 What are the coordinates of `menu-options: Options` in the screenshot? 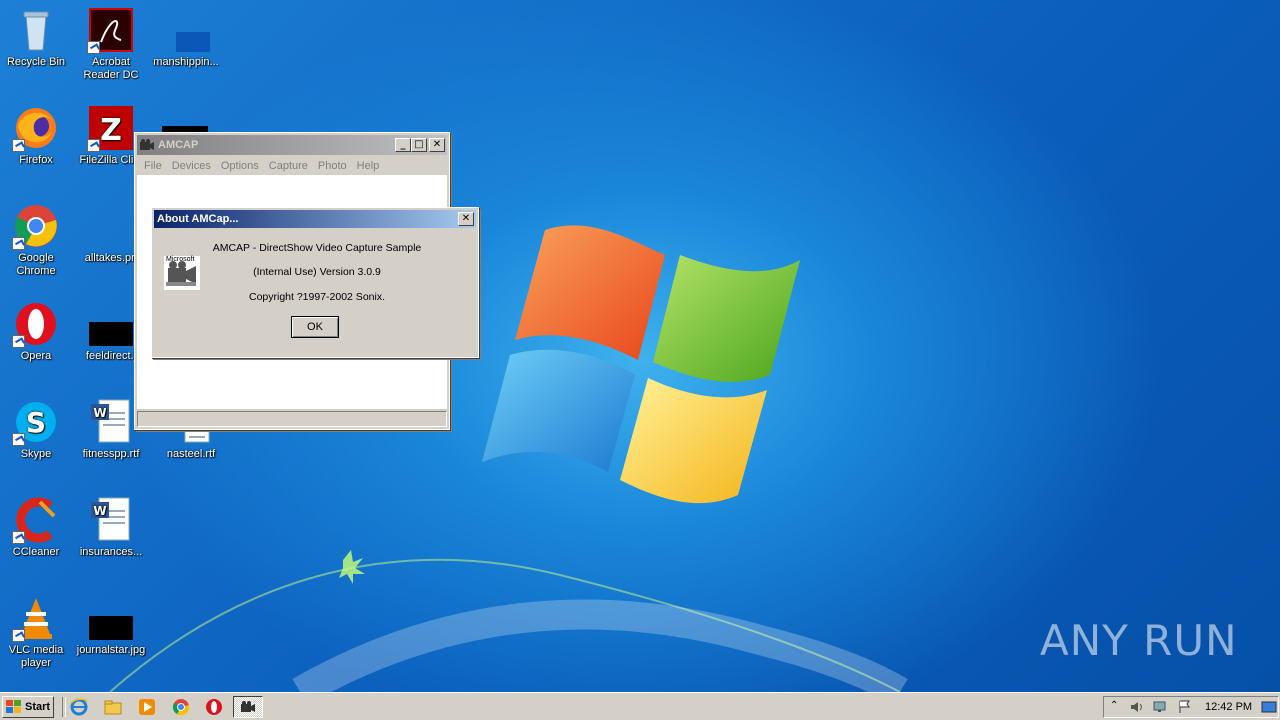 It's located at (240, 166).